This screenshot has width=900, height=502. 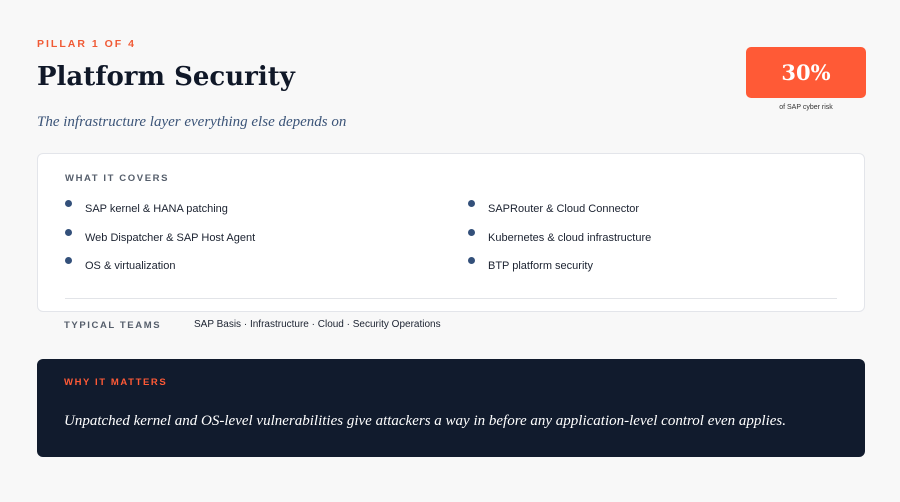 I want to click on list-item: Web Dispatcher & SAP Host Agent, so click(x=160, y=241).